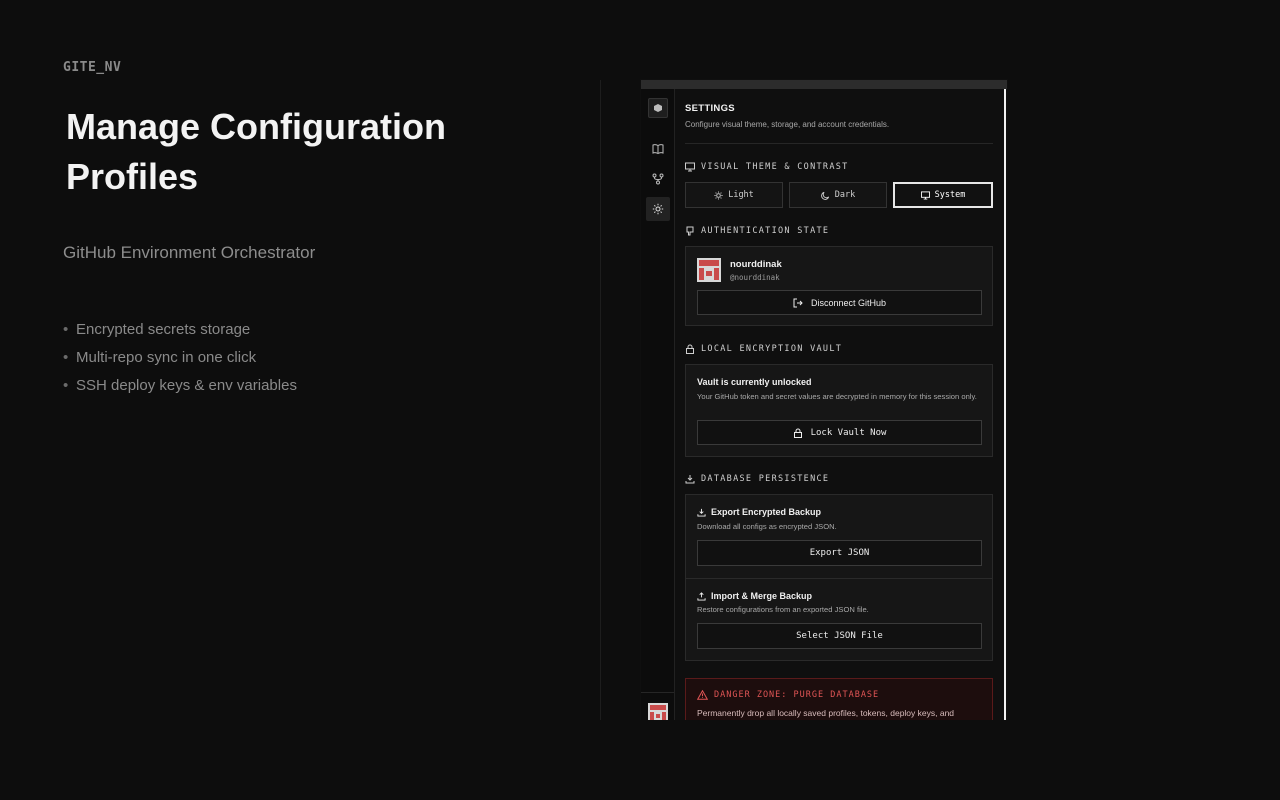 This screenshot has height=800, width=1280. I want to click on theme-option-light: Light, so click(734, 195).